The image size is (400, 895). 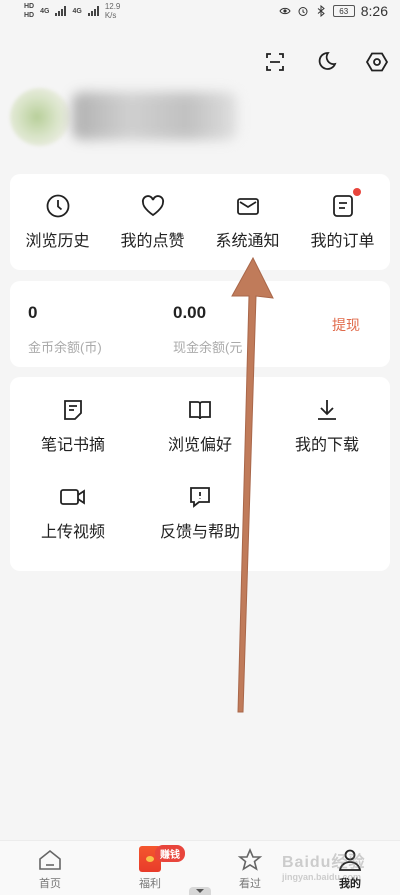 What do you see at coordinates (250, 884) in the screenshot?
I see `nav-watched-label: 看过` at bounding box center [250, 884].